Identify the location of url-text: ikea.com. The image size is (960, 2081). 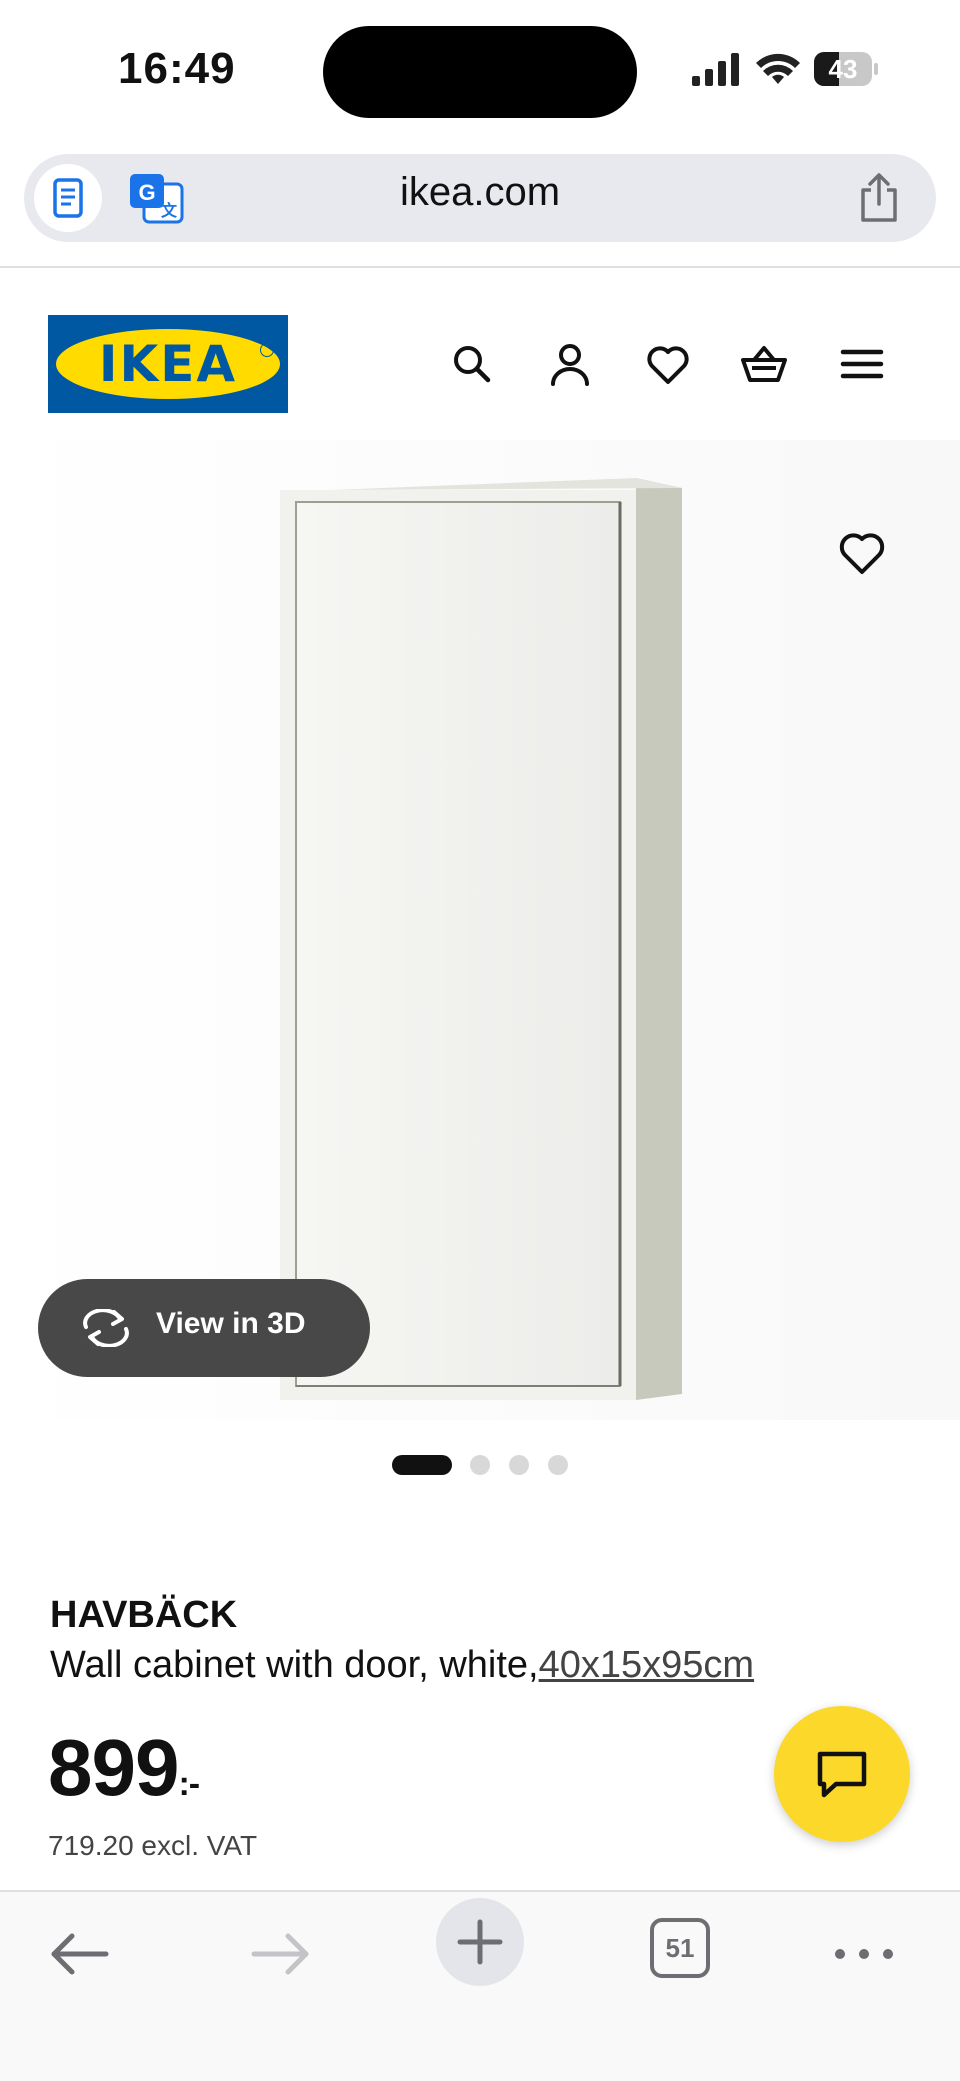
(480, 192).